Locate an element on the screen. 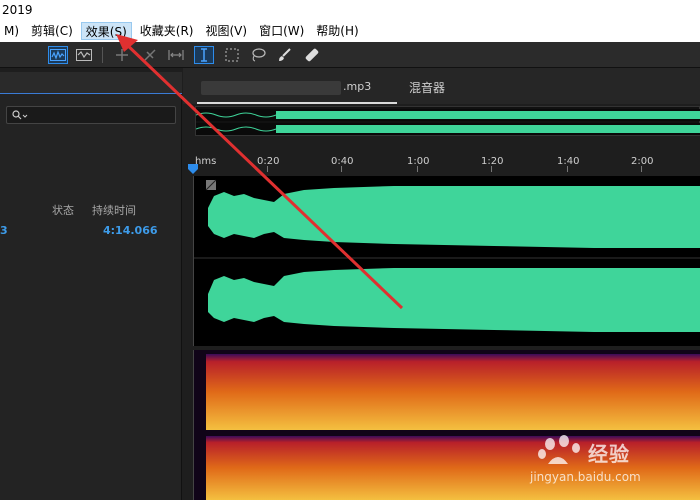 This screenshot has height=500, width=700. file-name-blurred is located at coordinates (271, 88).